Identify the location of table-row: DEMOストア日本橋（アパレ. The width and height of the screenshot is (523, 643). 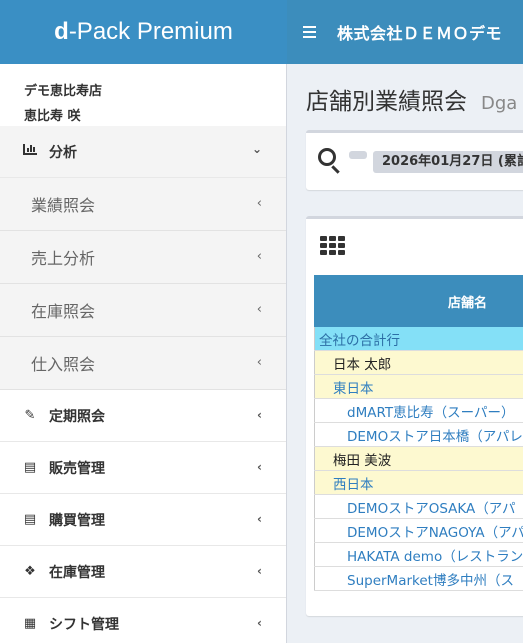
(418, 434).